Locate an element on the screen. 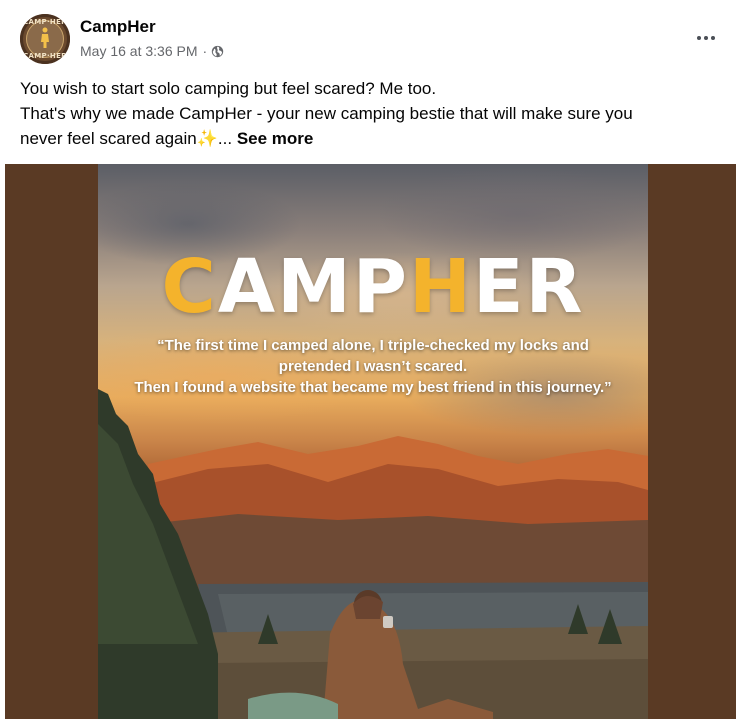 Image resolution: width=736 pixels, height=719 pixels. more-options-button is located at coordinates (706, 38).